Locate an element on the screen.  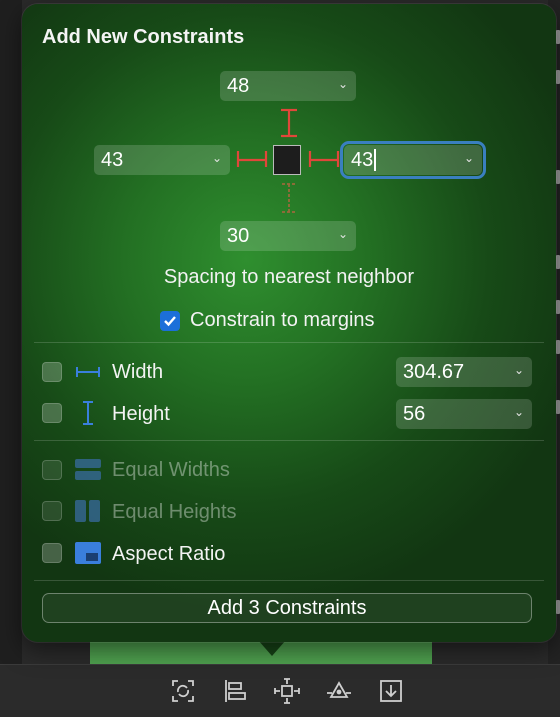
equal-widths-label: Equal Widths is located at coordinates (171, 470).